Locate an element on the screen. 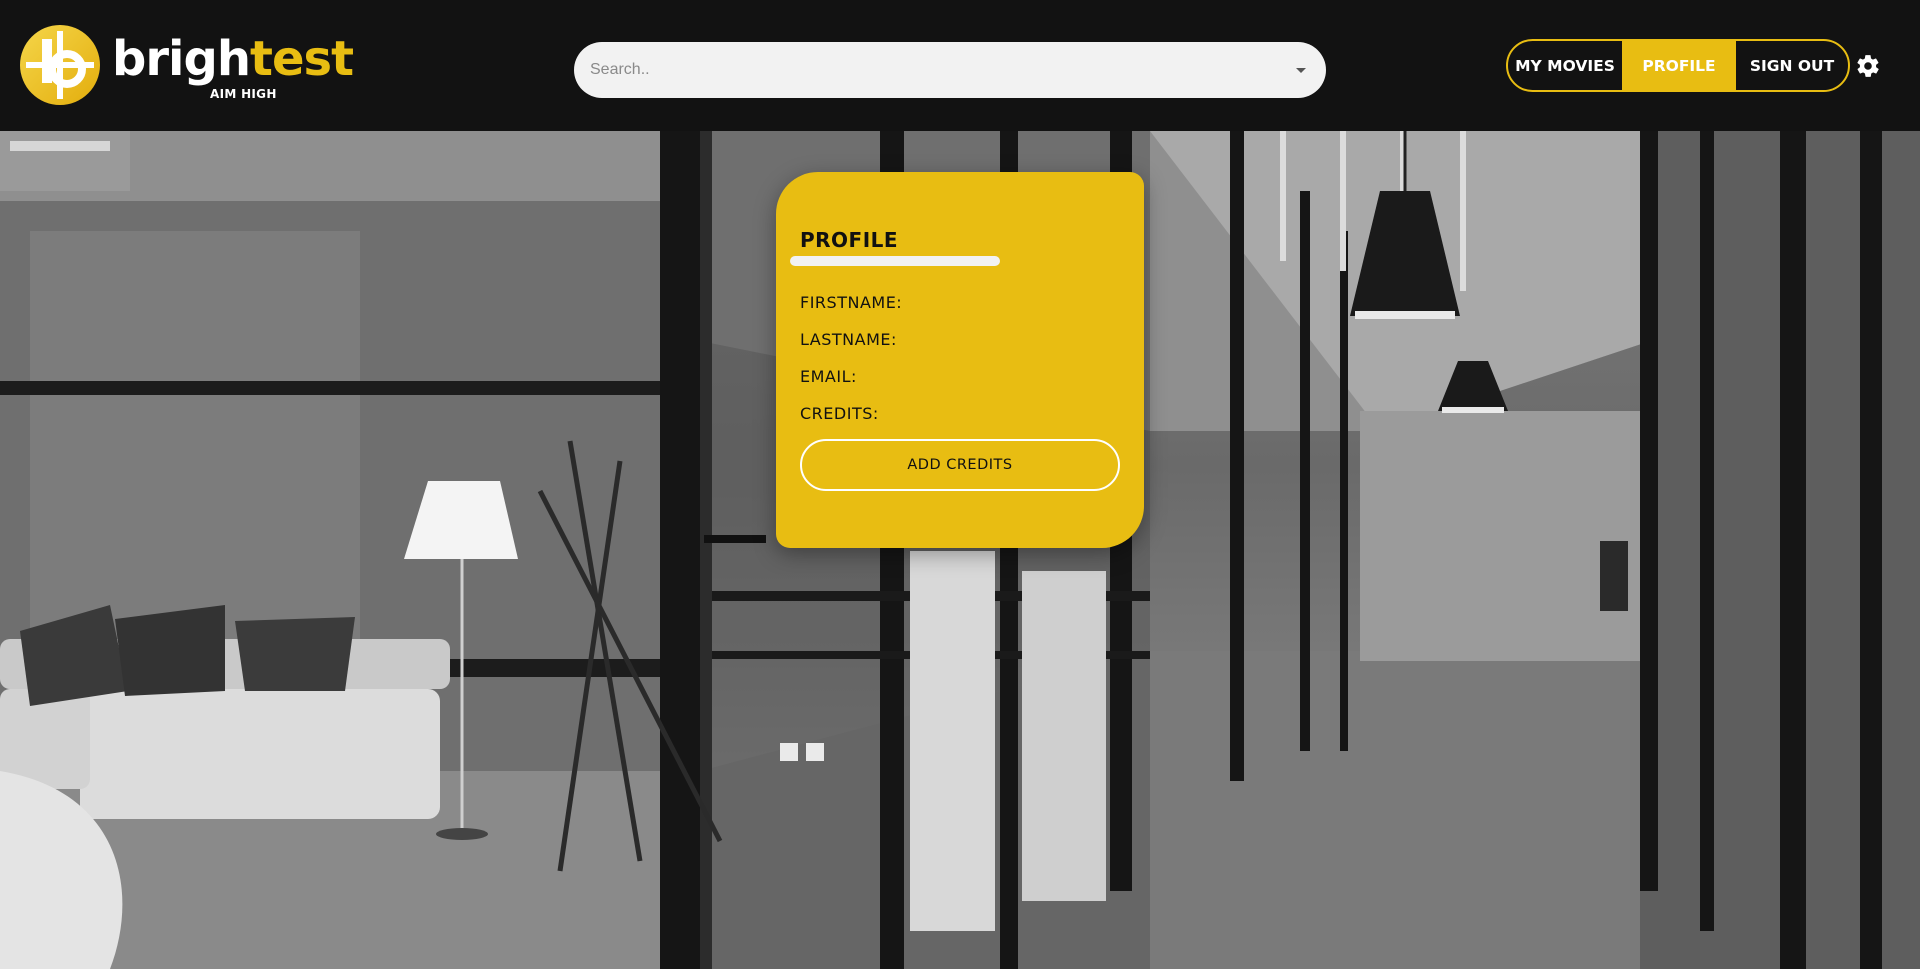 The height and width of the screenshot is (969, 1920). gear-icon is located at coordinates (1868, 66).